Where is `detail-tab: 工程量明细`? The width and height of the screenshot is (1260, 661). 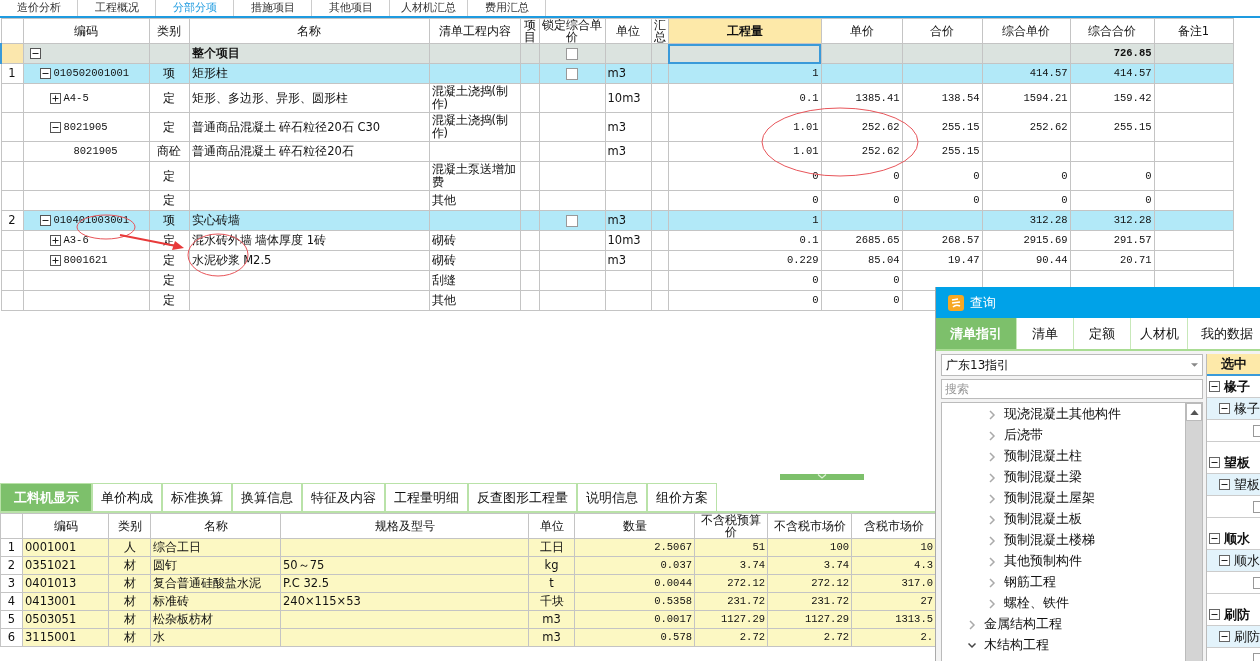
detail-tab: 工程量明细 is located at coordinates (426, 497).